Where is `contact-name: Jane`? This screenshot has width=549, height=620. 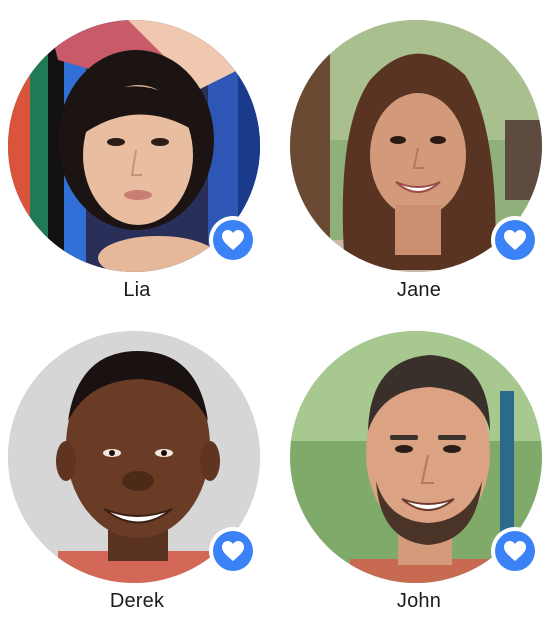 contact-name: Jane is located at coordinates (419, 290).